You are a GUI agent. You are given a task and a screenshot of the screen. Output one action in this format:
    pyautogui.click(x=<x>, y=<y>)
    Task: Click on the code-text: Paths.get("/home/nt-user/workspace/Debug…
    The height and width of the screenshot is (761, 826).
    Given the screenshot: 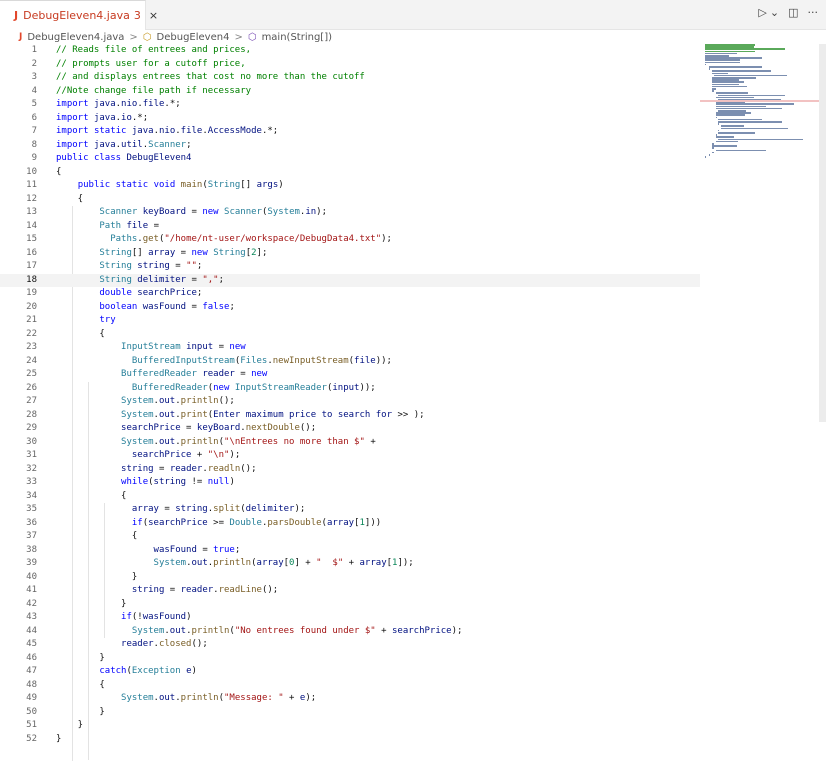 What is the action you would take?
    pyautogui.click(x=224, y=240)
    